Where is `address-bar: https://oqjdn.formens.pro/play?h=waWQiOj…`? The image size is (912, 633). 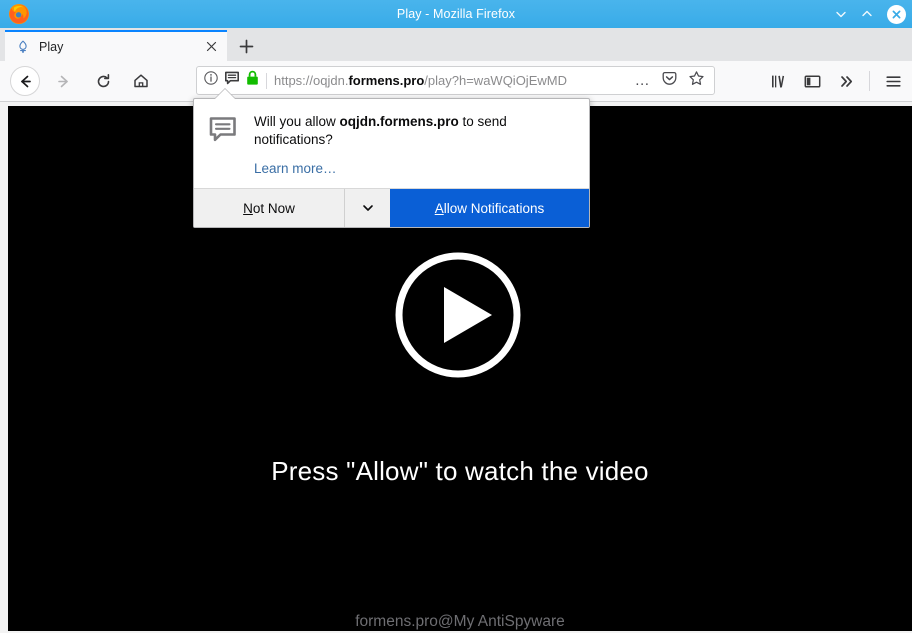 address-bar: https://oqjdn.formens.pro/play?h=waWQiOj… is located at coordinates (455, 80).